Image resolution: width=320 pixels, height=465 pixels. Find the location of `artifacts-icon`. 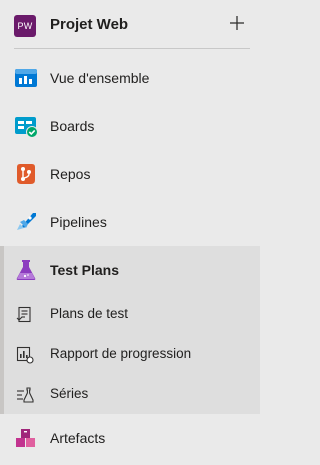

artifacts-icon is located at coordinates (26, 438).